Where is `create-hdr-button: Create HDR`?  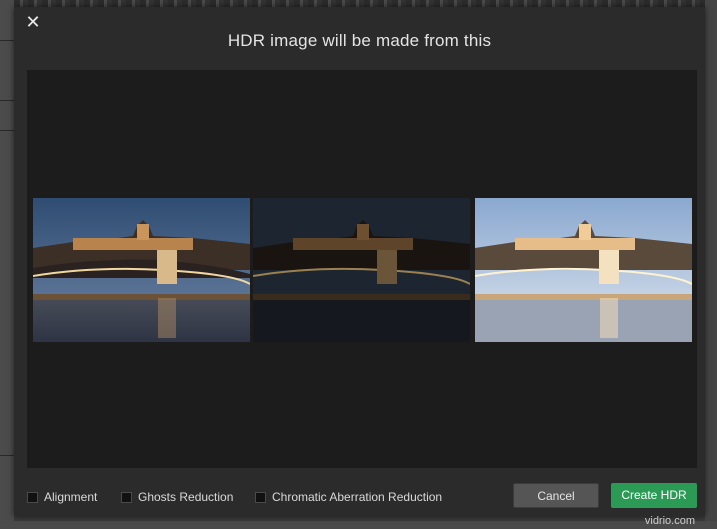
create-hdr-button: Create HDR is located at coordinates (654, 495).